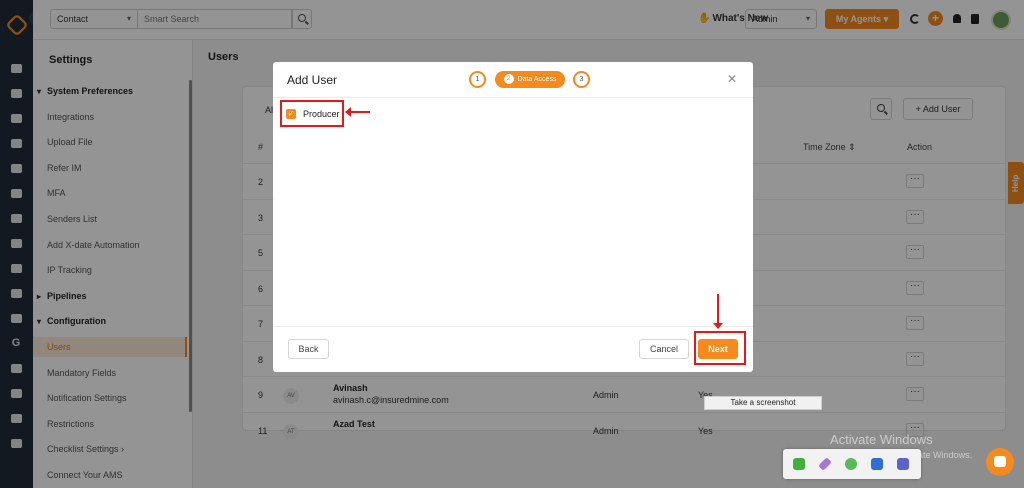 The image size is (1024, 488). Describe the element at coordinates (799, 464) in the screenshot. I see `shield-check-icon` at that location.